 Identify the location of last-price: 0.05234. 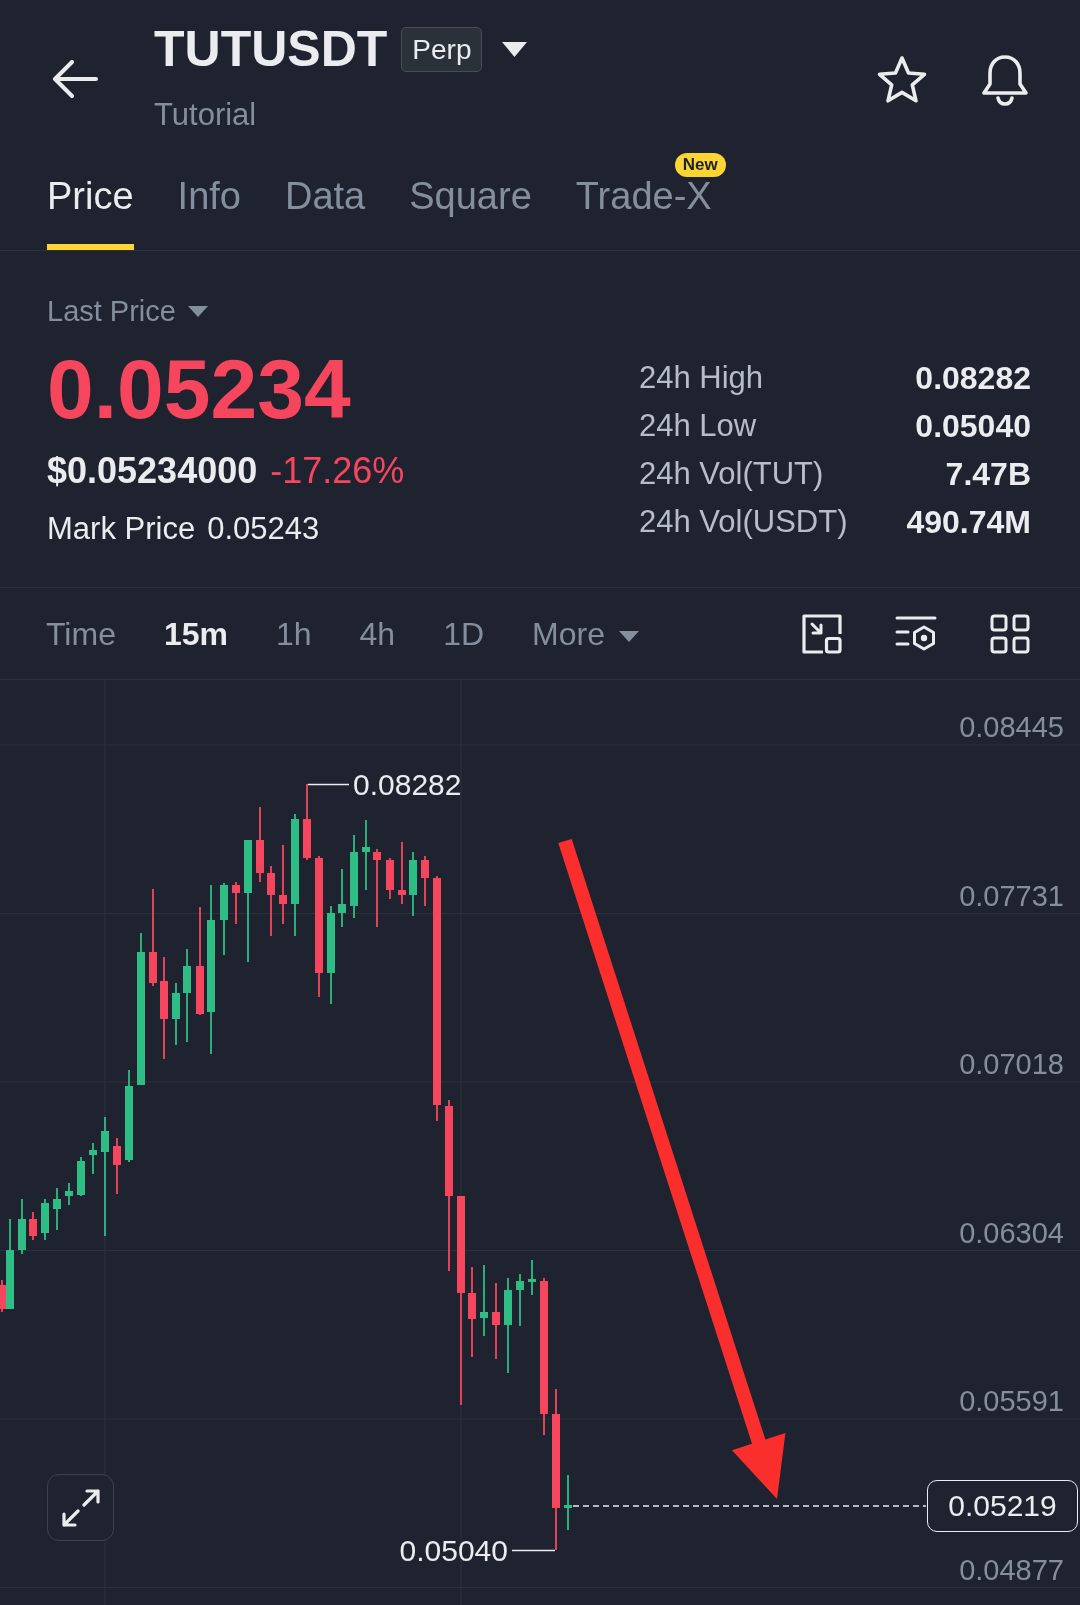
(199, 389).